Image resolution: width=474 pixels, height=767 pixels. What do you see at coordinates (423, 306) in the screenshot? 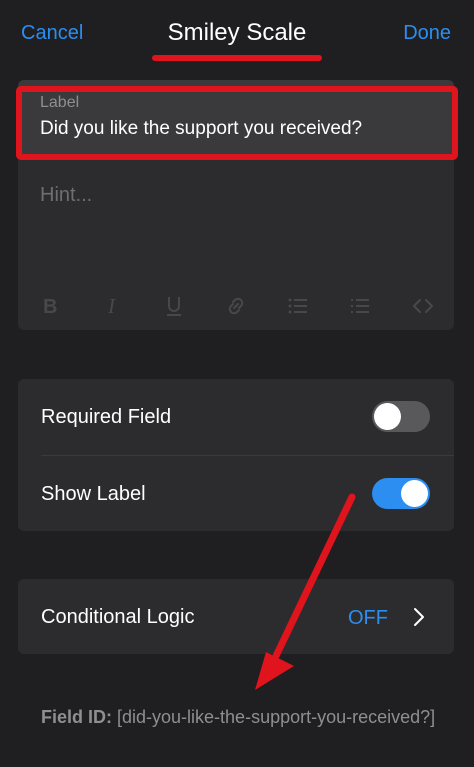
I see `code-icon` at bounding box center [423, 306].